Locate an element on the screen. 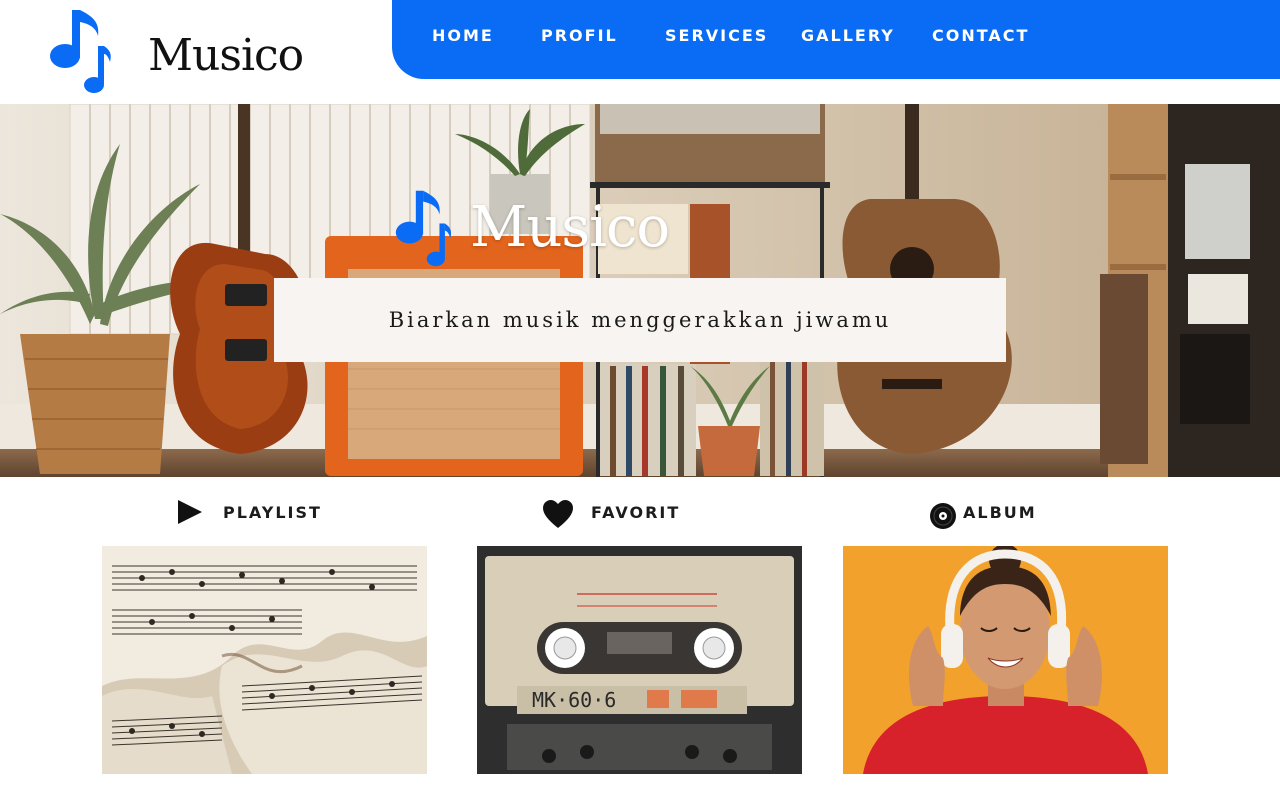  brand-name: Musico is located at coordinates (226, 55).